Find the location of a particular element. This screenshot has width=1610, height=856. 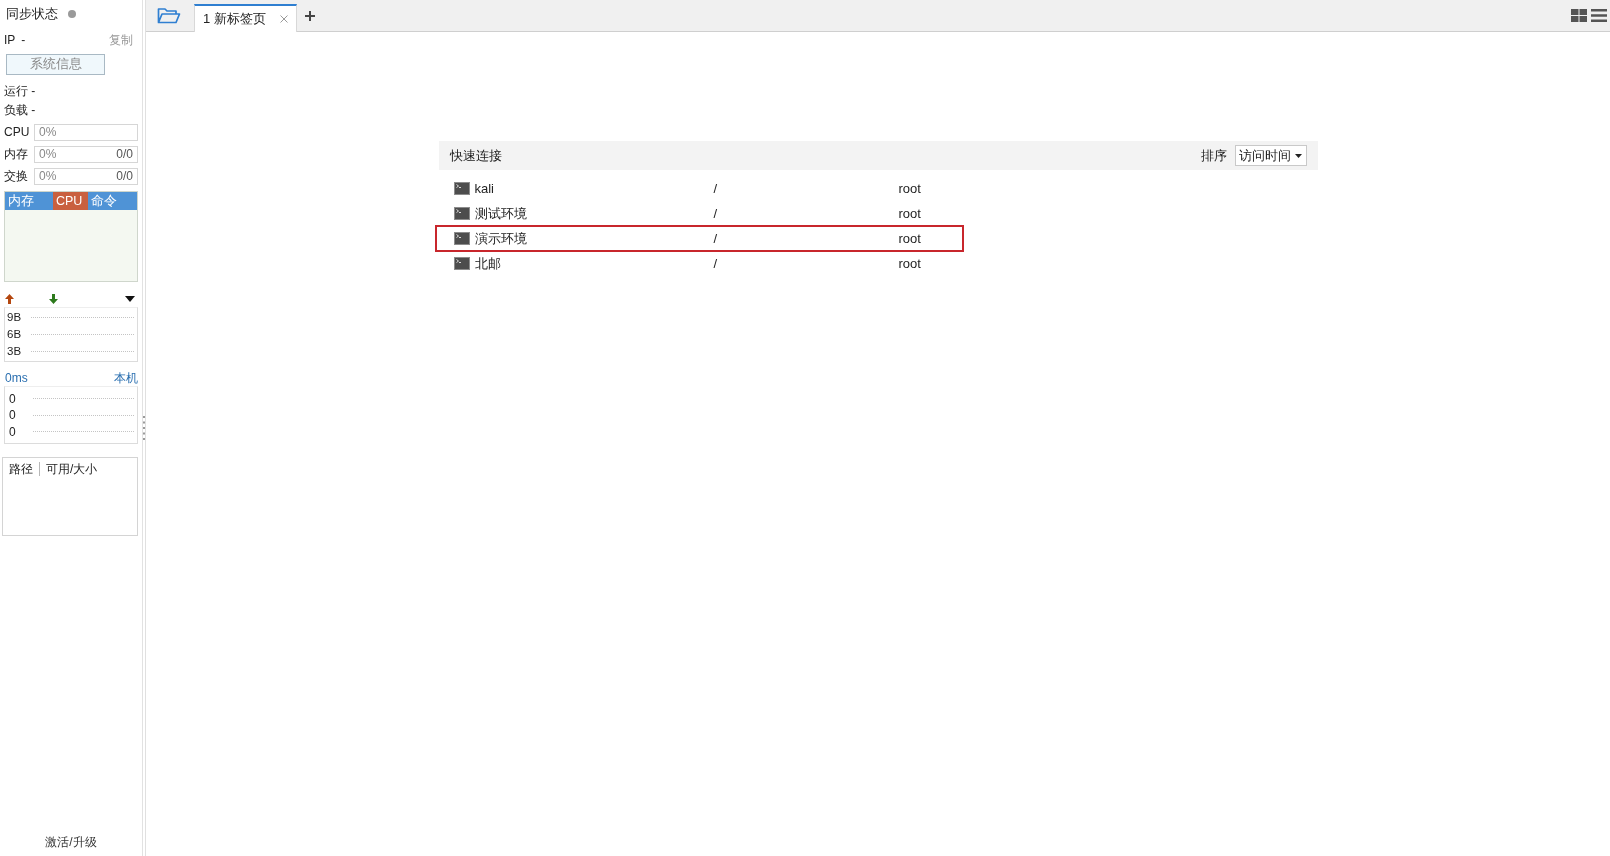

close-icon is located at coordinates (284, 19).